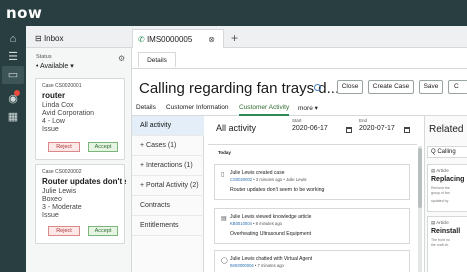  I want to click on grid-icon: ▦, so click(13, 117).